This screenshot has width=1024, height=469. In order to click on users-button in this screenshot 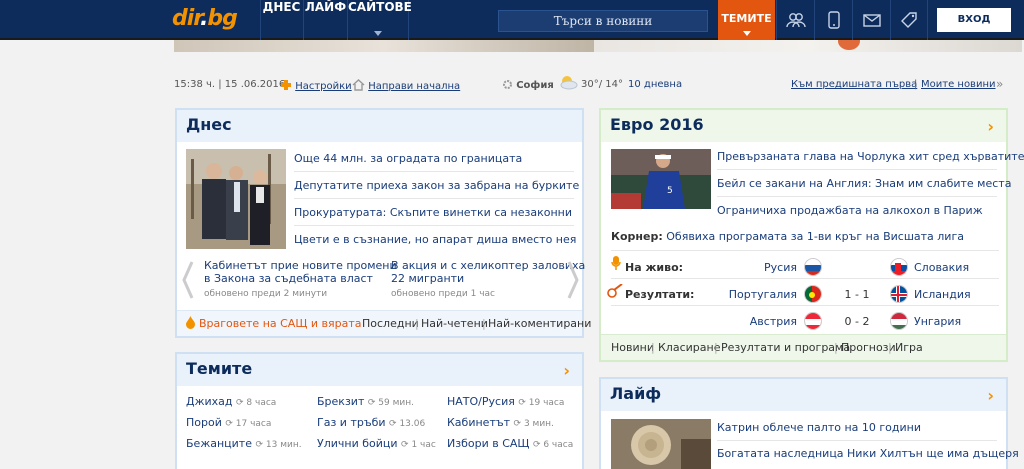, I will do `click(795, 20)`.